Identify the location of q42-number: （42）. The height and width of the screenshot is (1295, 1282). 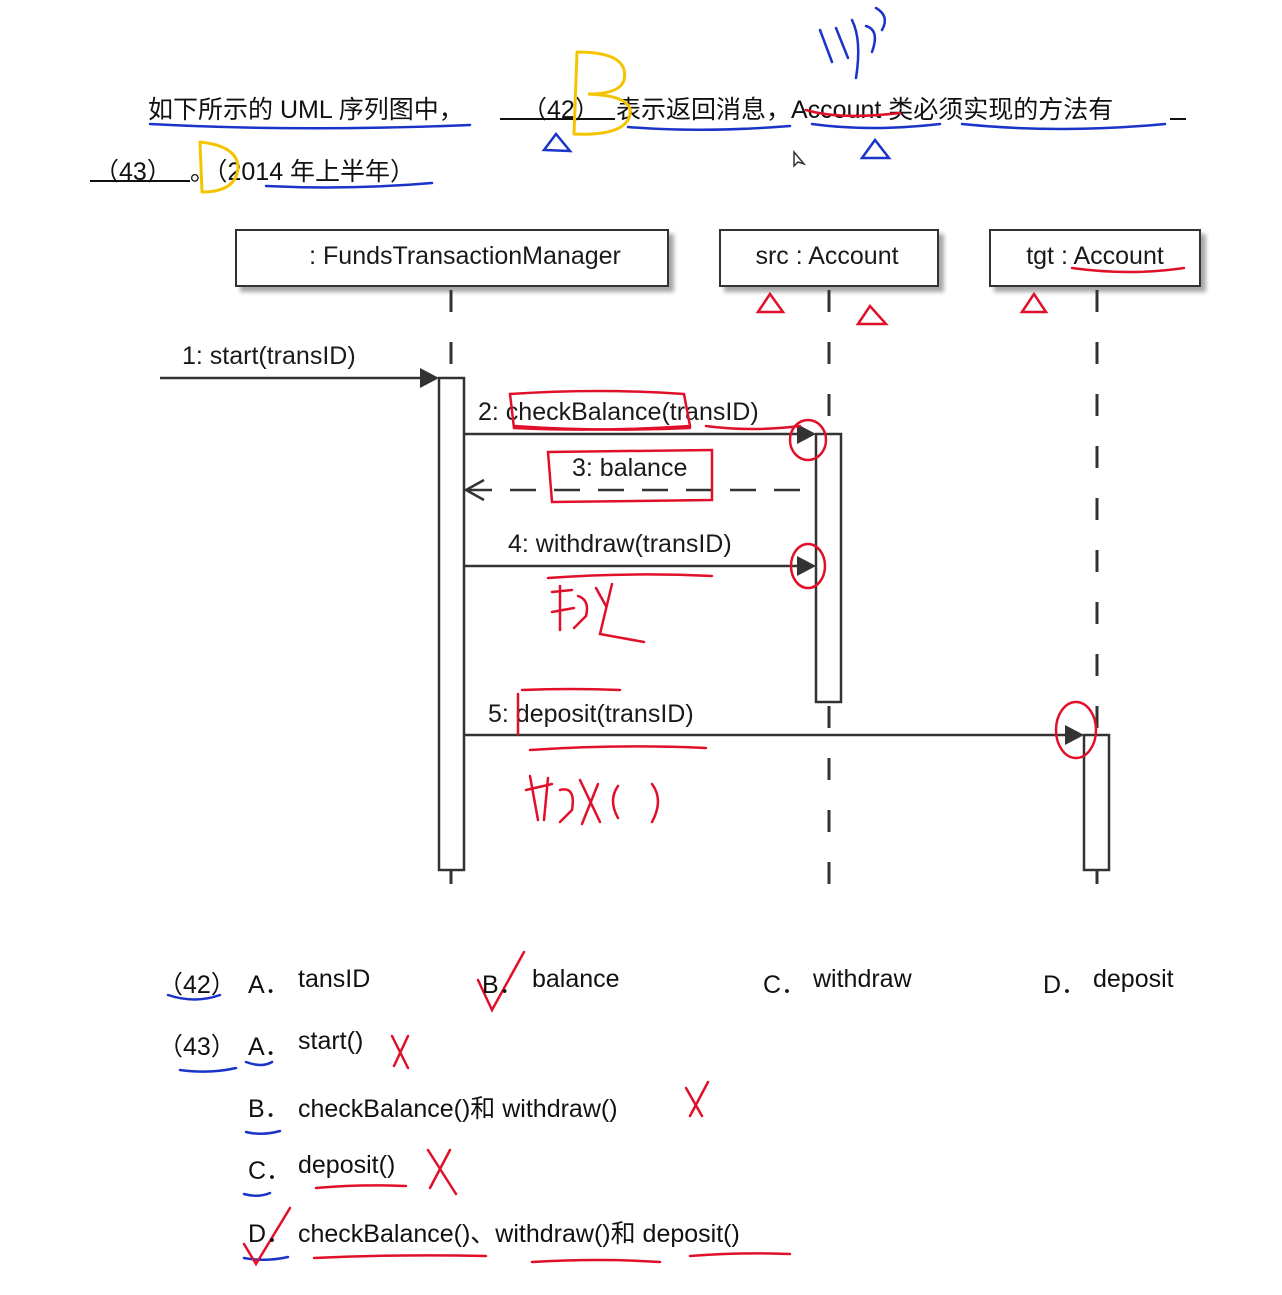
(197, 985).